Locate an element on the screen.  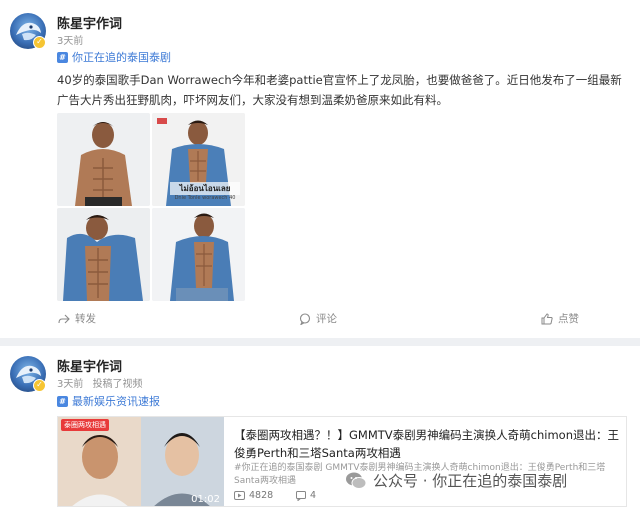
comment-button: 评论 is located at coordinates (318, 318).